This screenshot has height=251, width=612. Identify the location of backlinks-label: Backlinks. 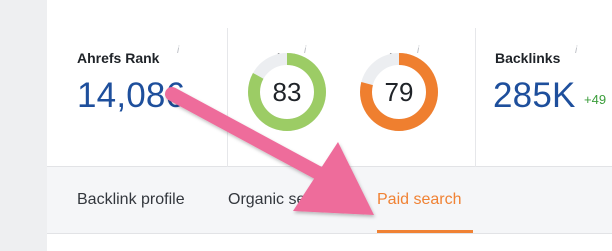
(528, 58).